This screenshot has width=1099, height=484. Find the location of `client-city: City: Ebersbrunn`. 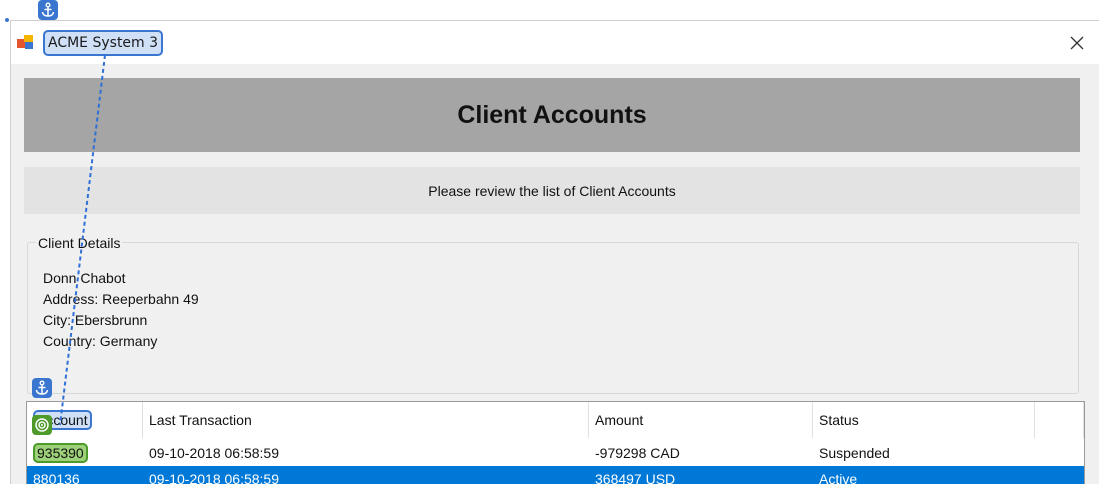

client-city: City: Ebersbrunn is located at coordinates (95, 320).